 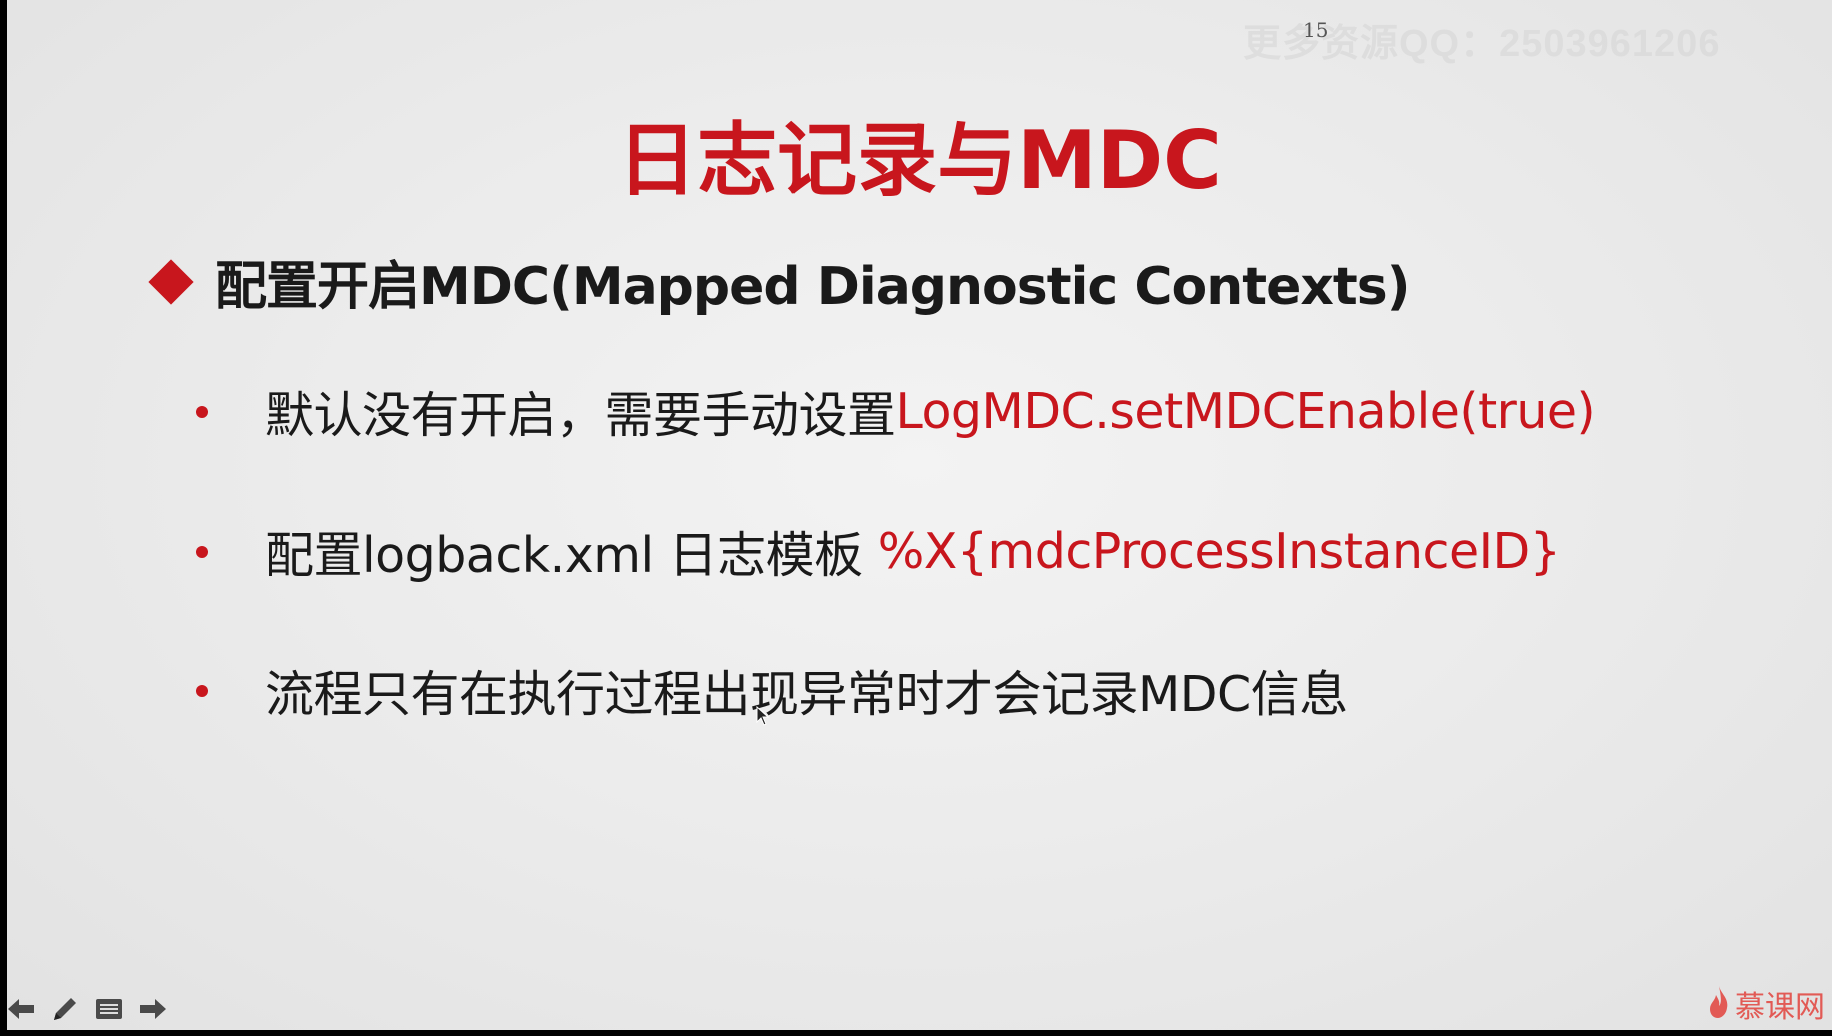 I want to click on bullet-code: %X{mdcProcessInstanceID}, so click(x=1219, y=551).